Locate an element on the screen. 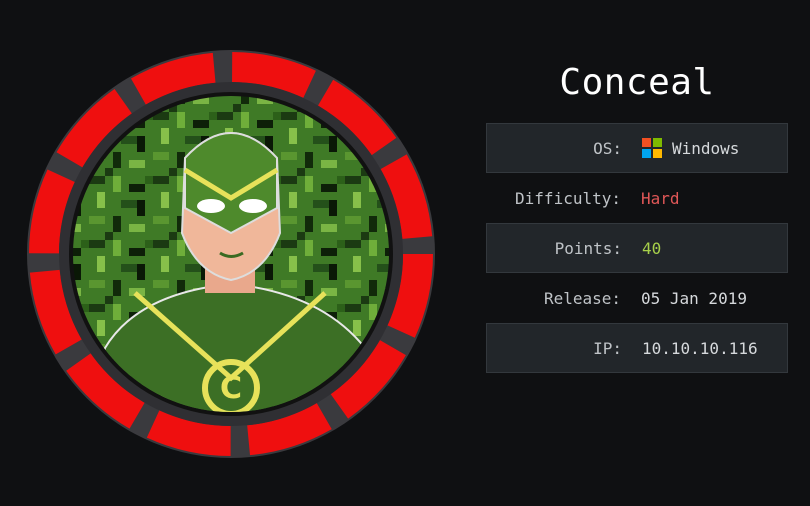 The height and width of the screenshot is (506, 810). difficulty-label: Difficulty: is located at coordinates (568, 198).